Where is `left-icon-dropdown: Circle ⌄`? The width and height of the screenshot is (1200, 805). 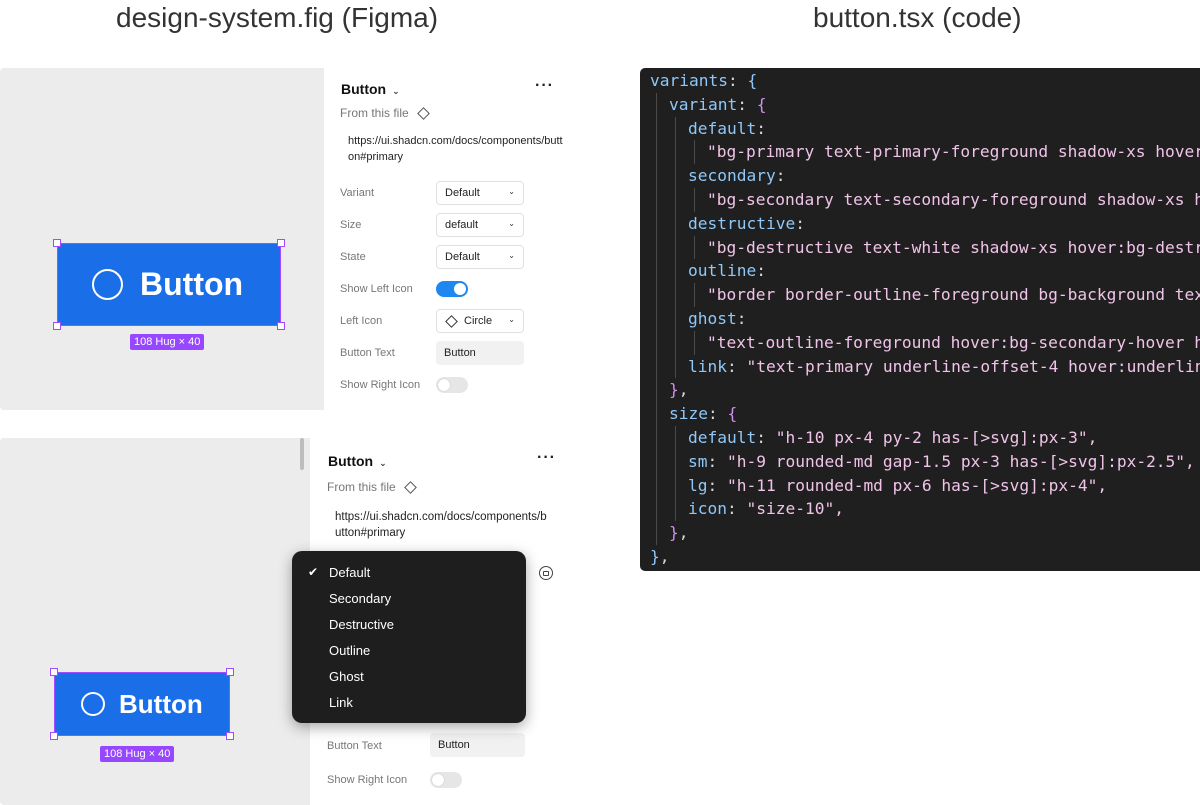
left-icon-dropdown: Circle ⌄ is located at coordinates (480, 321).